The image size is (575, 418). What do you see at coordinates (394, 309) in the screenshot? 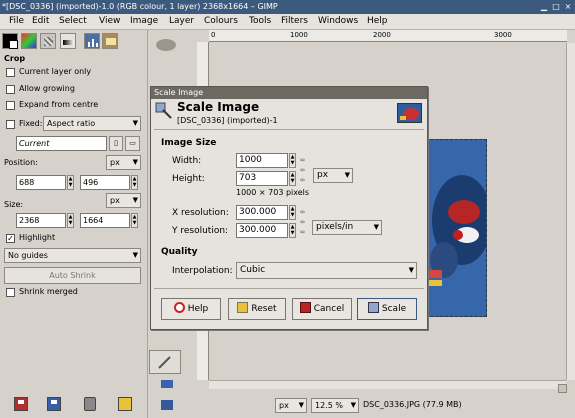
I see `scale-button-label: Scale` at bounding box center [394, 309].